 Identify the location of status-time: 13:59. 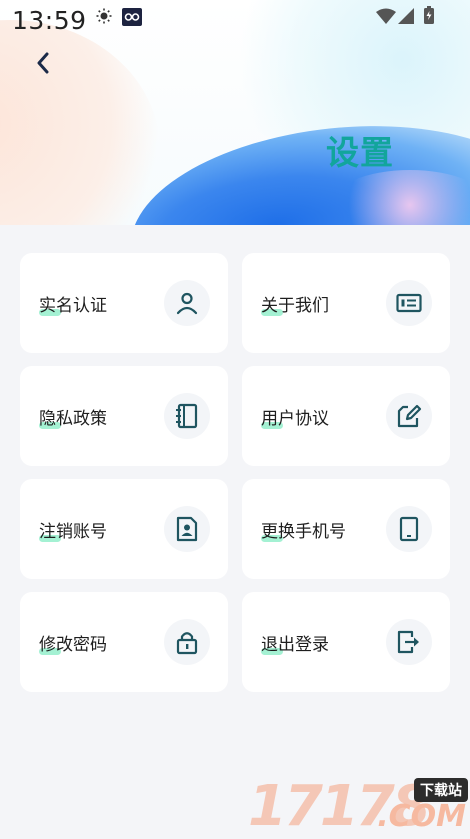
(49, 20).